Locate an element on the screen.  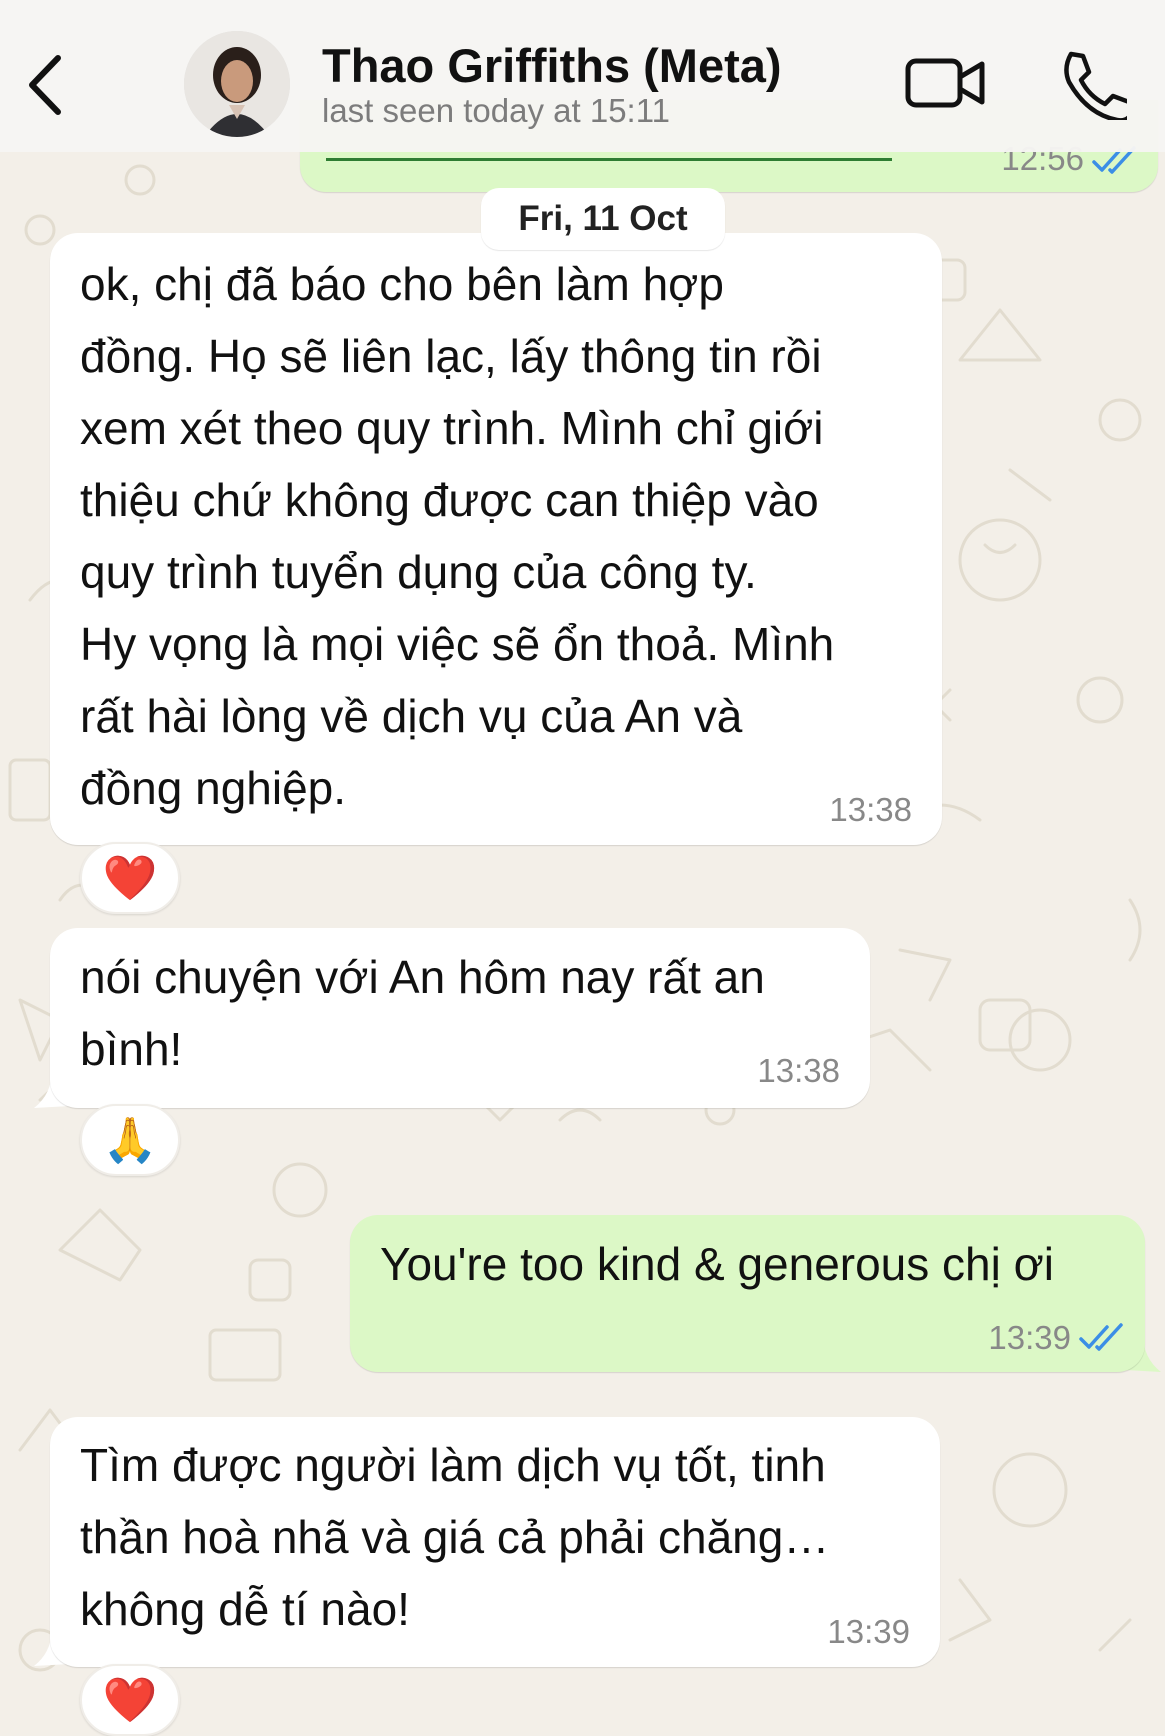
message-line: đồng. Họ sẽ liên lạc, lấy thông tin rồi is located at coordinates (451, 356).